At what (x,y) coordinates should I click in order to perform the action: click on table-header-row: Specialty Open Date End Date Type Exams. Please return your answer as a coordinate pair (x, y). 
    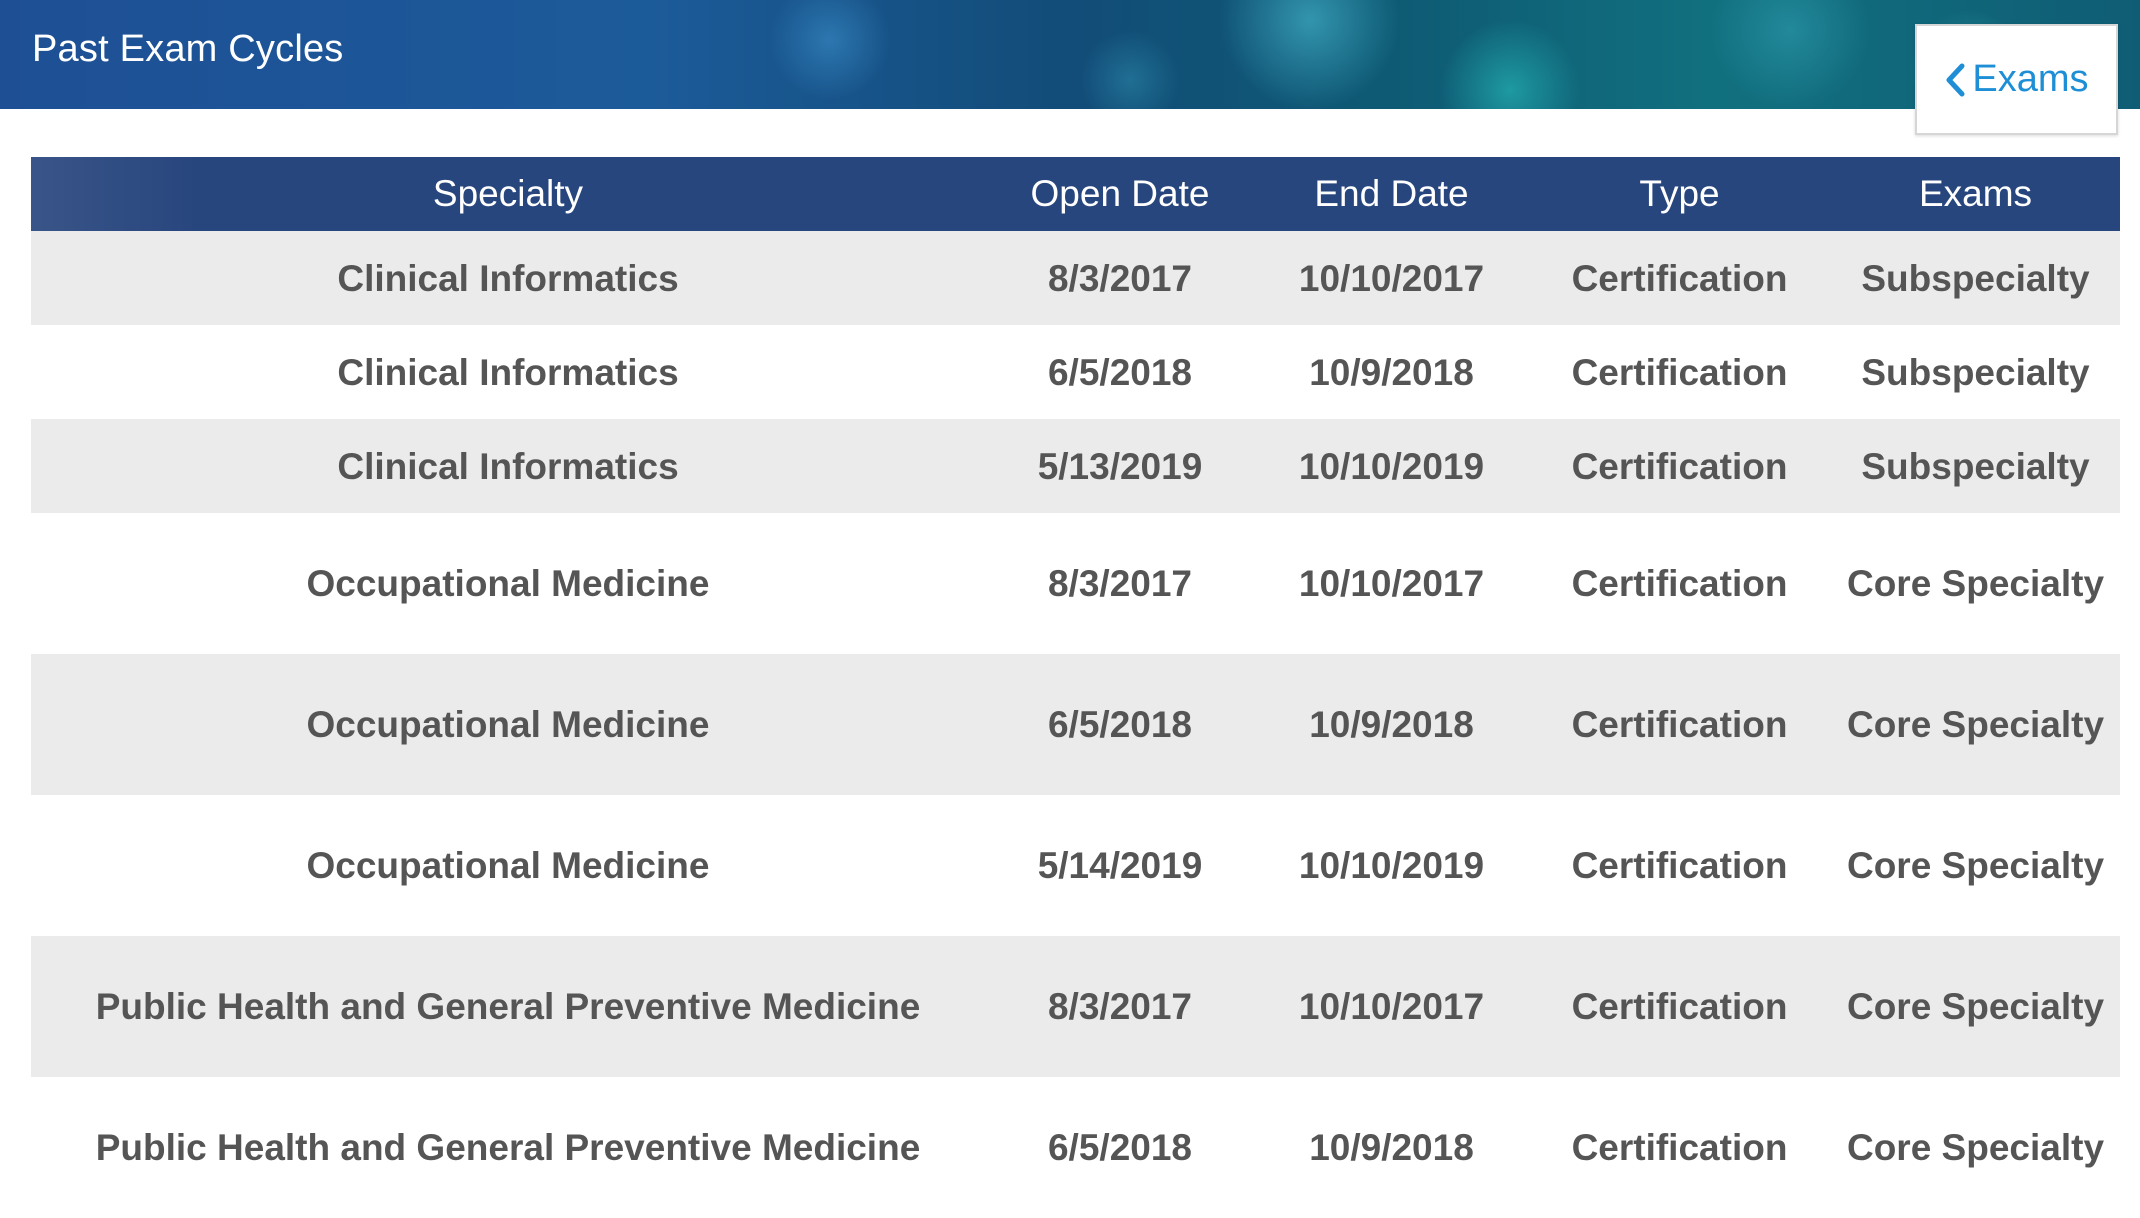
    Looking at the image, I should click on (1075, 194).